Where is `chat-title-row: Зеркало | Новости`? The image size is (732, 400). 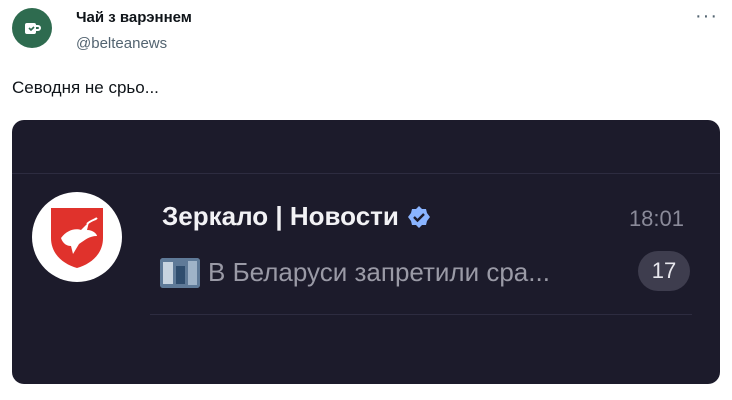
chat-title-row: Зеркало | Новости is located at coordinates (296, 216).